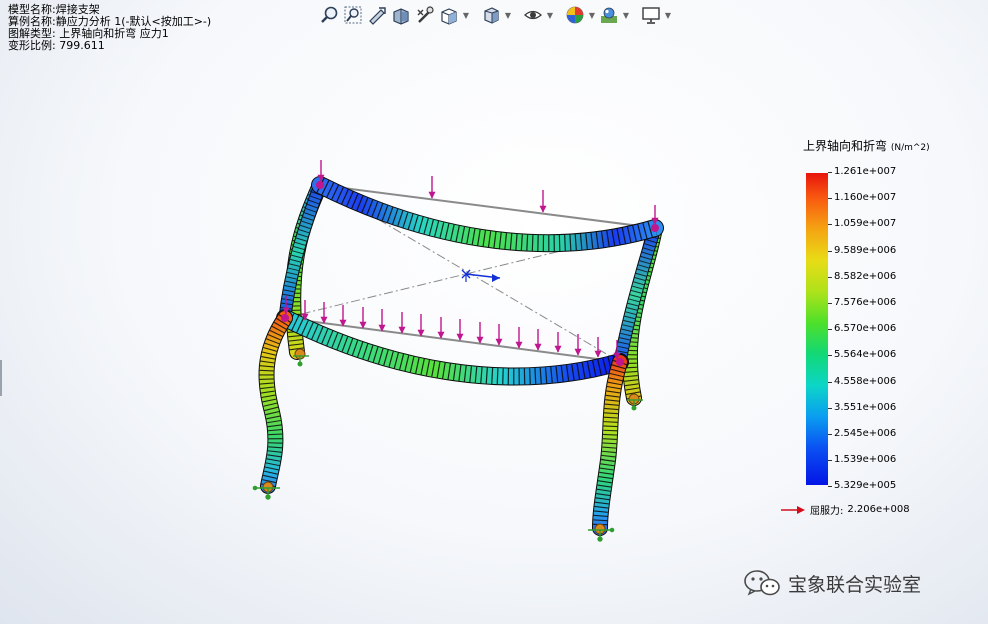 This screenshot has height=624, width=988. I want to click on wechat-icon, so click(762, 583).